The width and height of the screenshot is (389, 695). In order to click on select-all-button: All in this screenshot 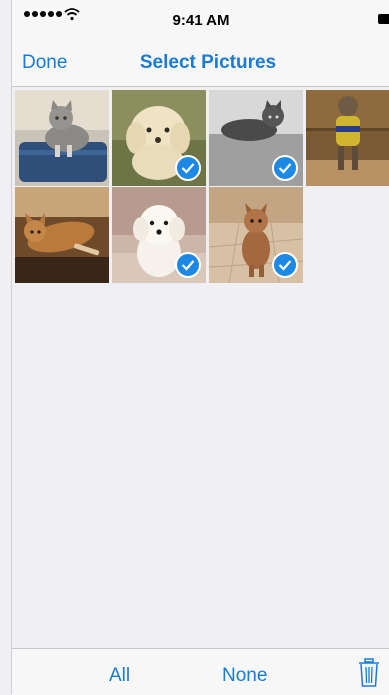, I will do `click(119, 676)`.